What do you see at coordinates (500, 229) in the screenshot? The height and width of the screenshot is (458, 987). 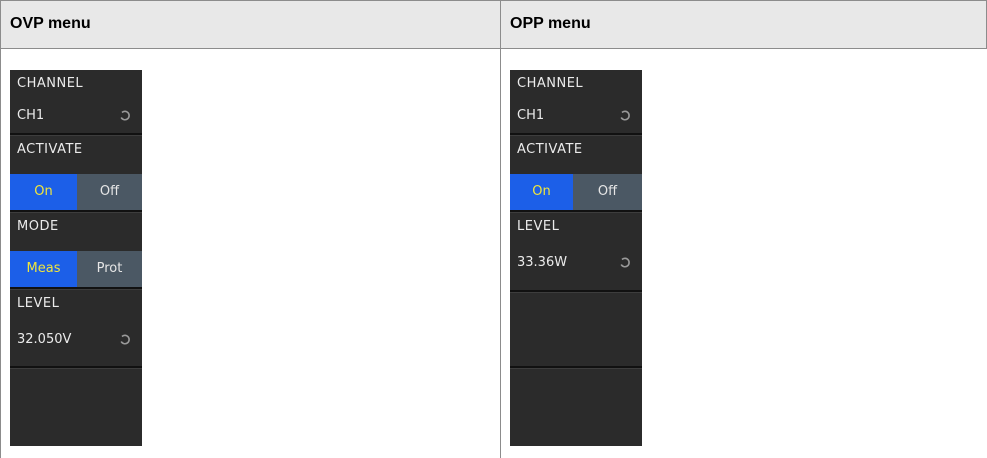 I see `table-column-divider` at bounding box center [500, 229].